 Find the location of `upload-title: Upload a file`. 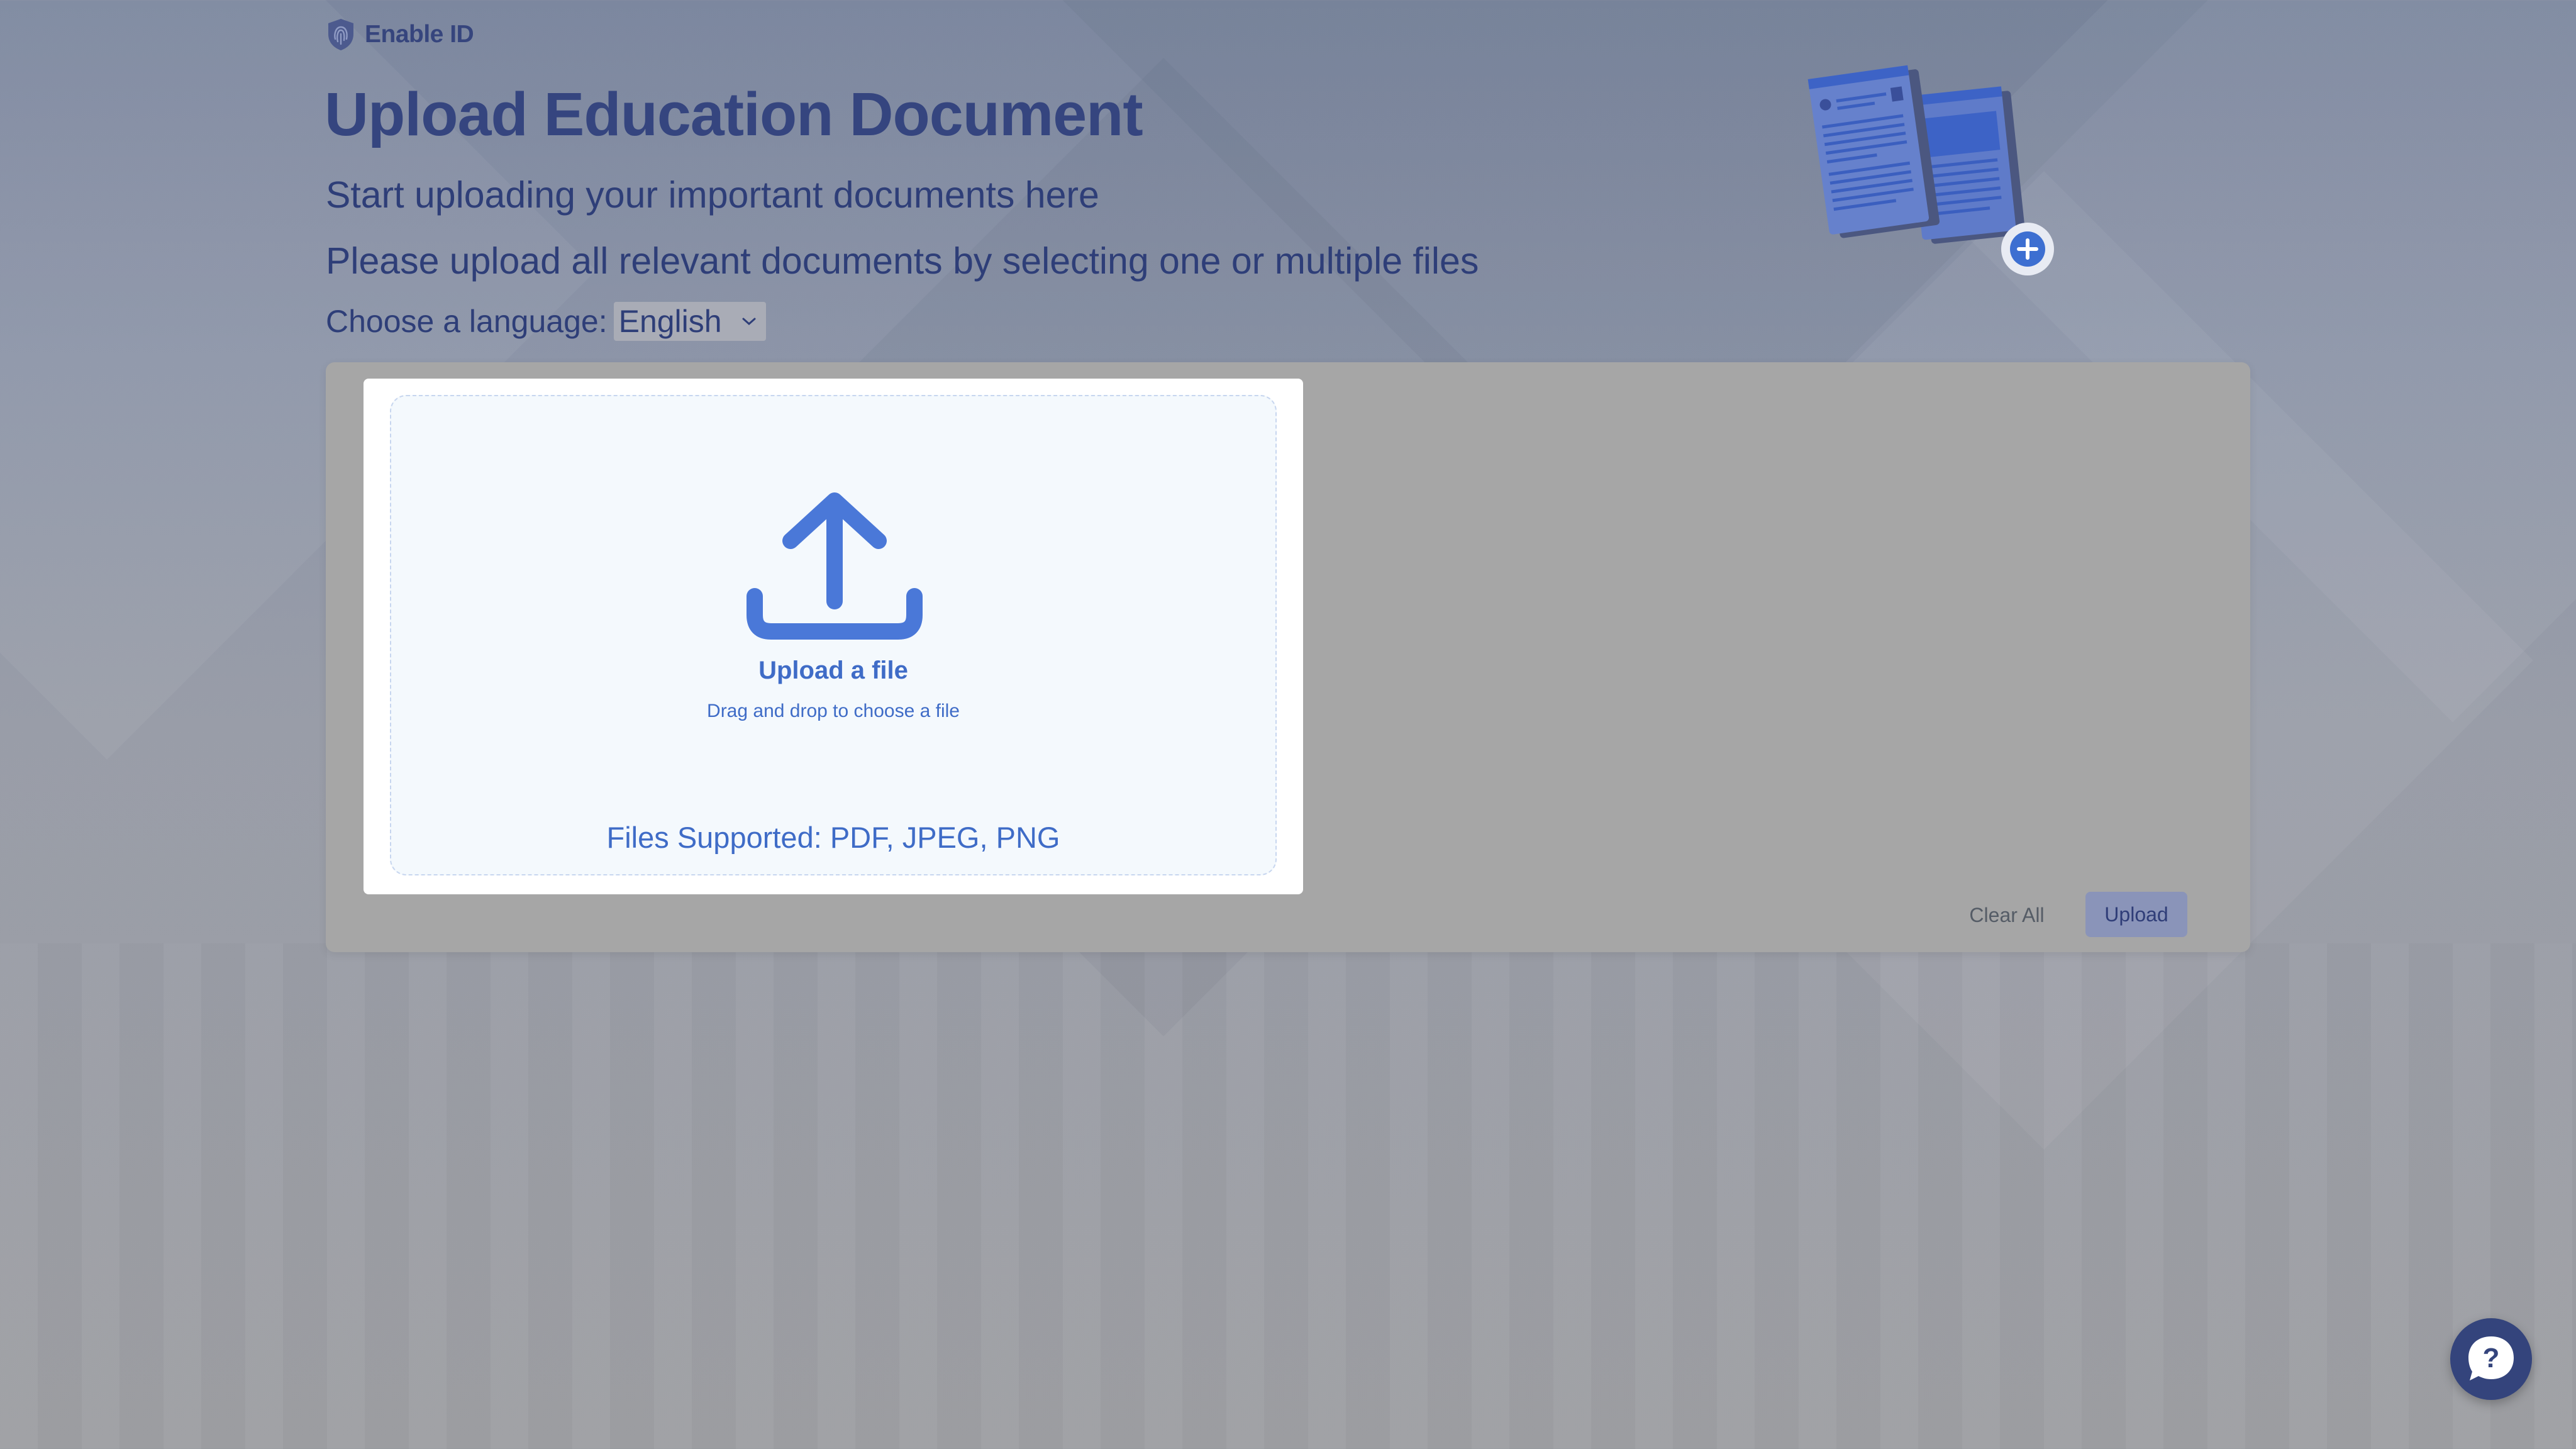

upload-title: Upload a file is located at coordinates (833, 670).